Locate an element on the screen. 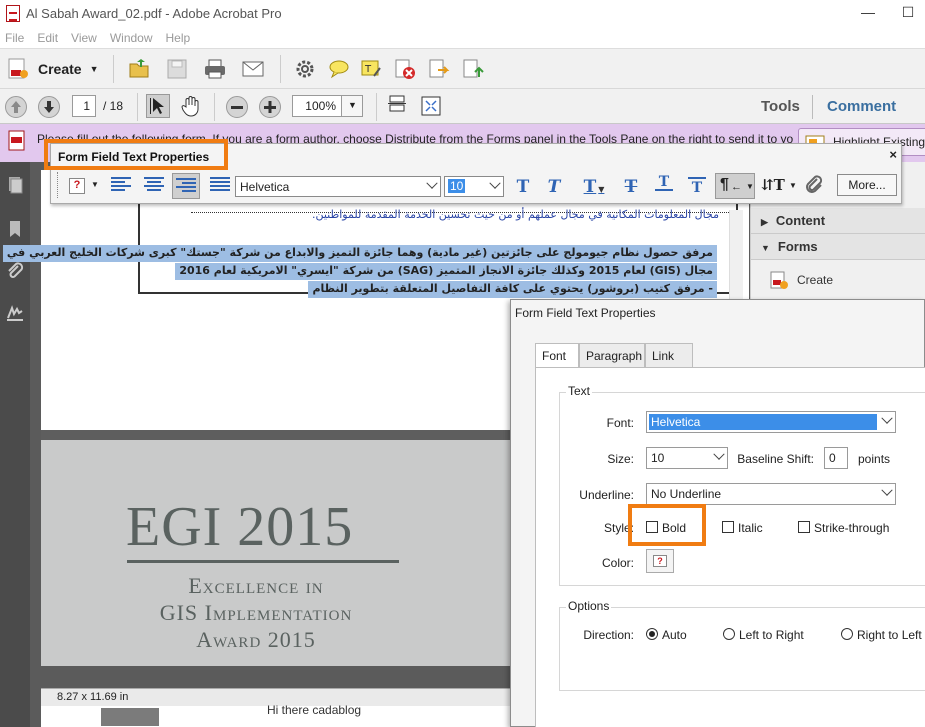  content-panel-header: ▶ Content is located at coordinates (838, 221).